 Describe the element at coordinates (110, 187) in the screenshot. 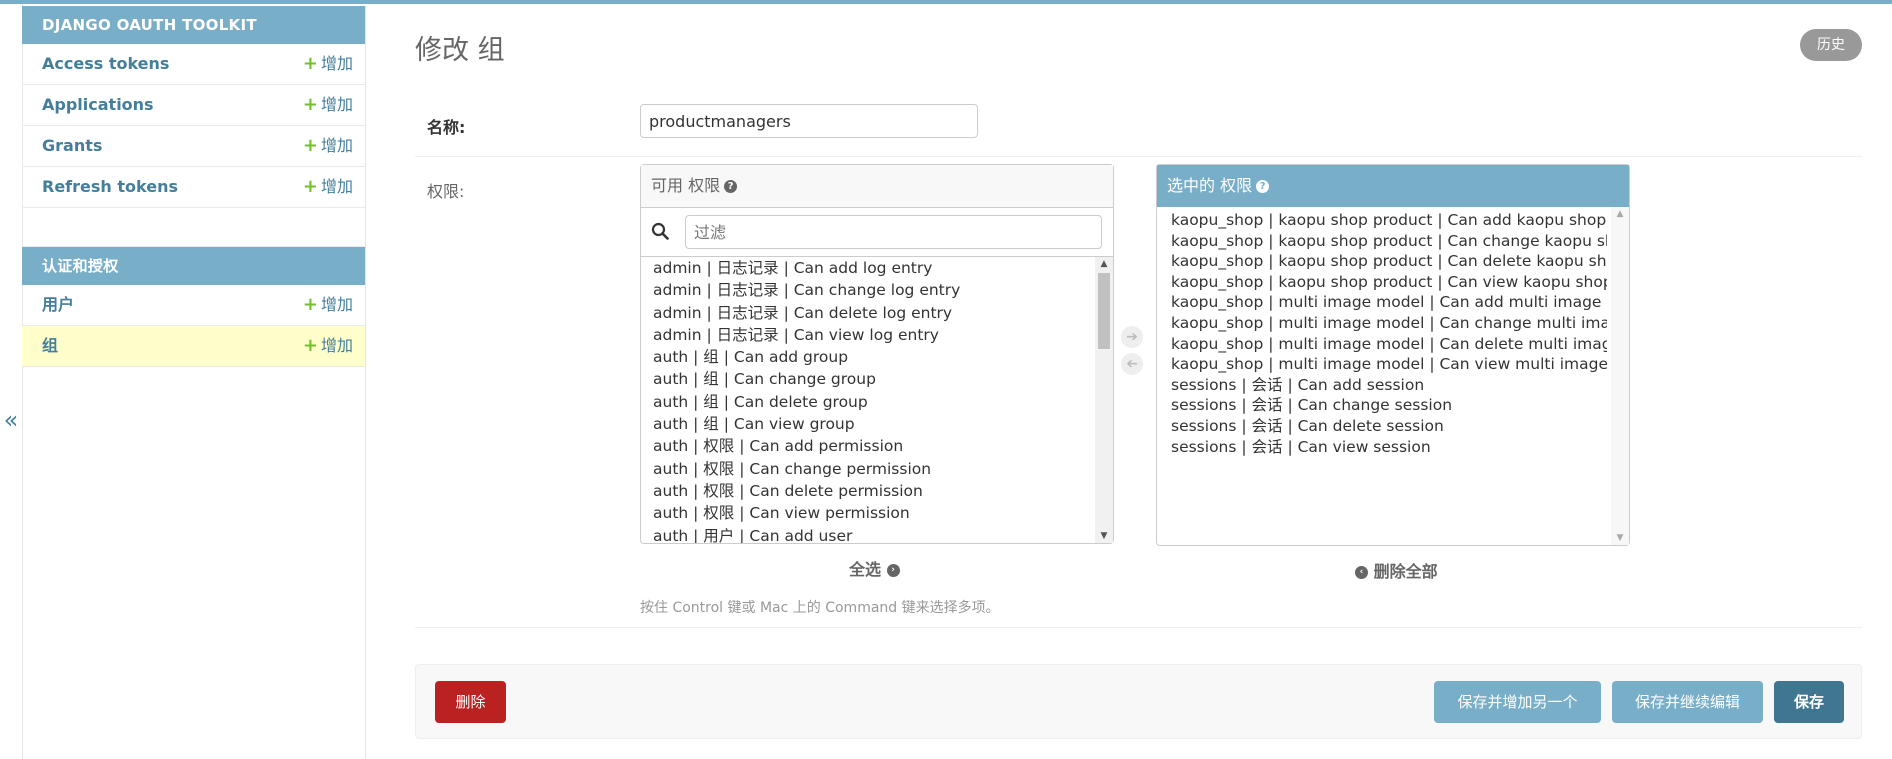

I see `model-link-refresh-tokens: Refresh tokens` at that location.